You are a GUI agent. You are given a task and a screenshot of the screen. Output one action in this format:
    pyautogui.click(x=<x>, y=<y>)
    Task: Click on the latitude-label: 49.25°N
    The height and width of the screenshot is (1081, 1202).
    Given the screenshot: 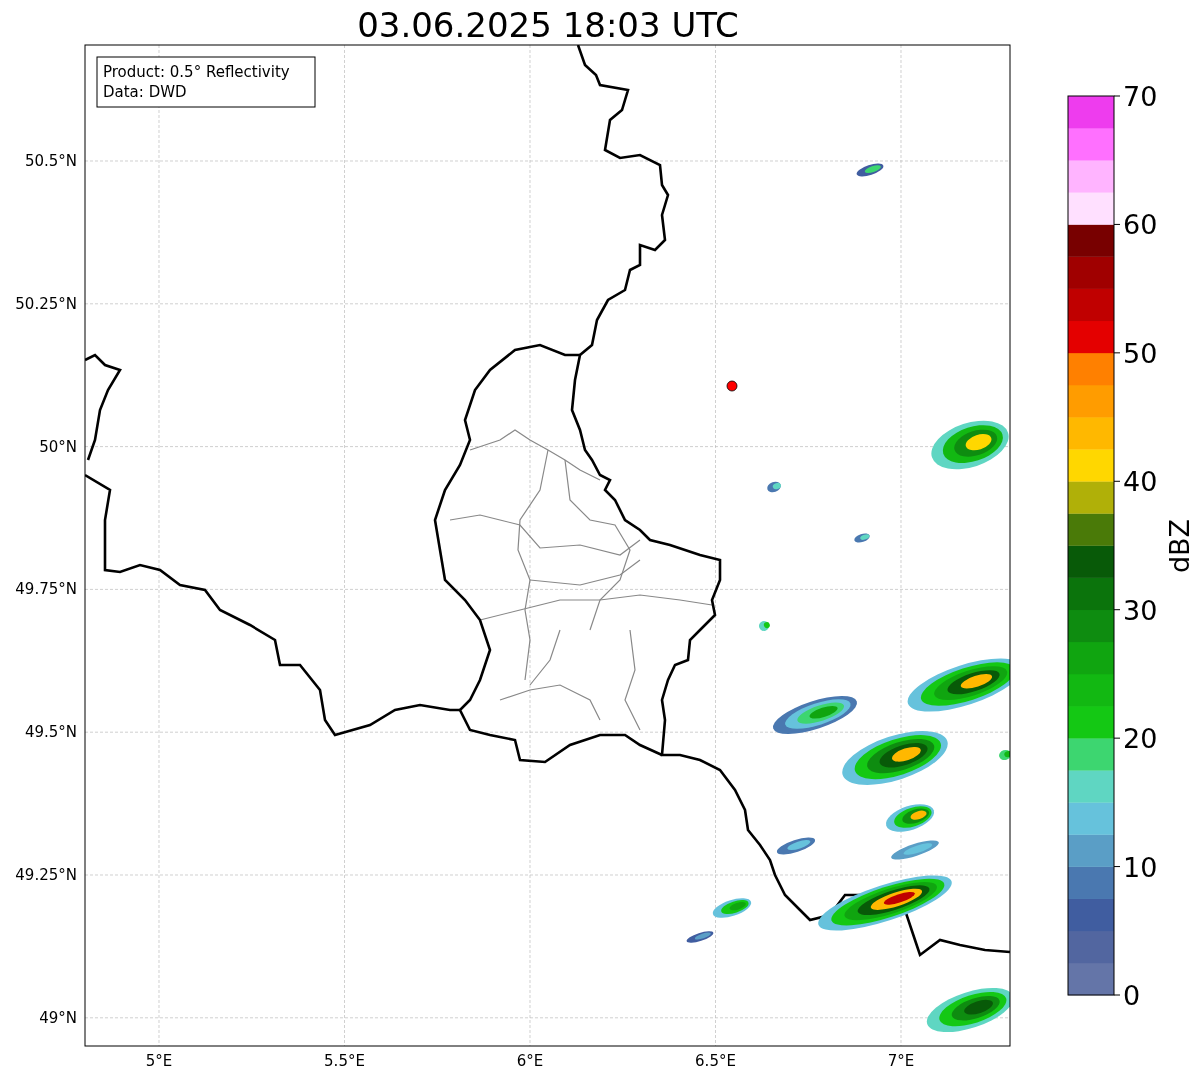 What is the action you would take?
    pyautogui.click(x=46, y=875)
    